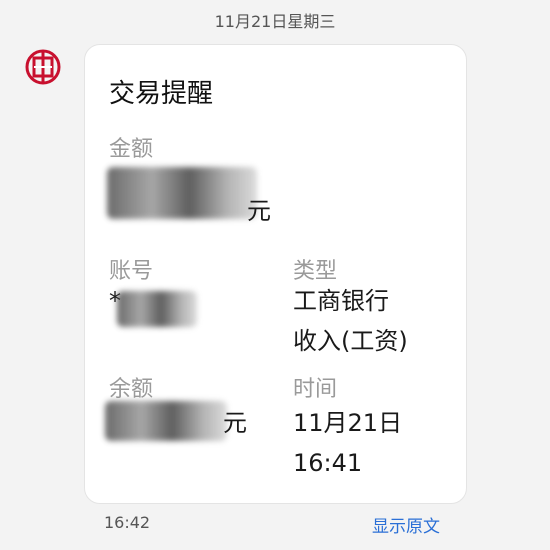  I want to click on time-date: 11月21日, so click(348, 423).